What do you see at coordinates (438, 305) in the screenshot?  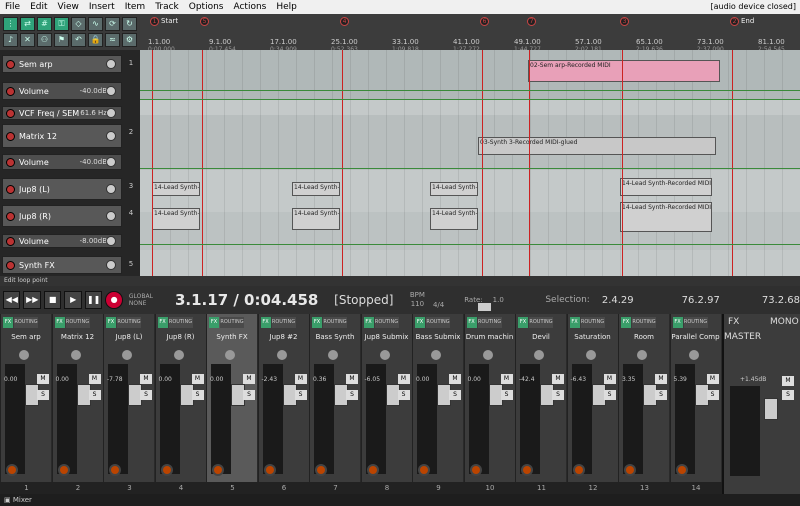 I see `time-signature: 4/4` at bounding box center [438, 305].